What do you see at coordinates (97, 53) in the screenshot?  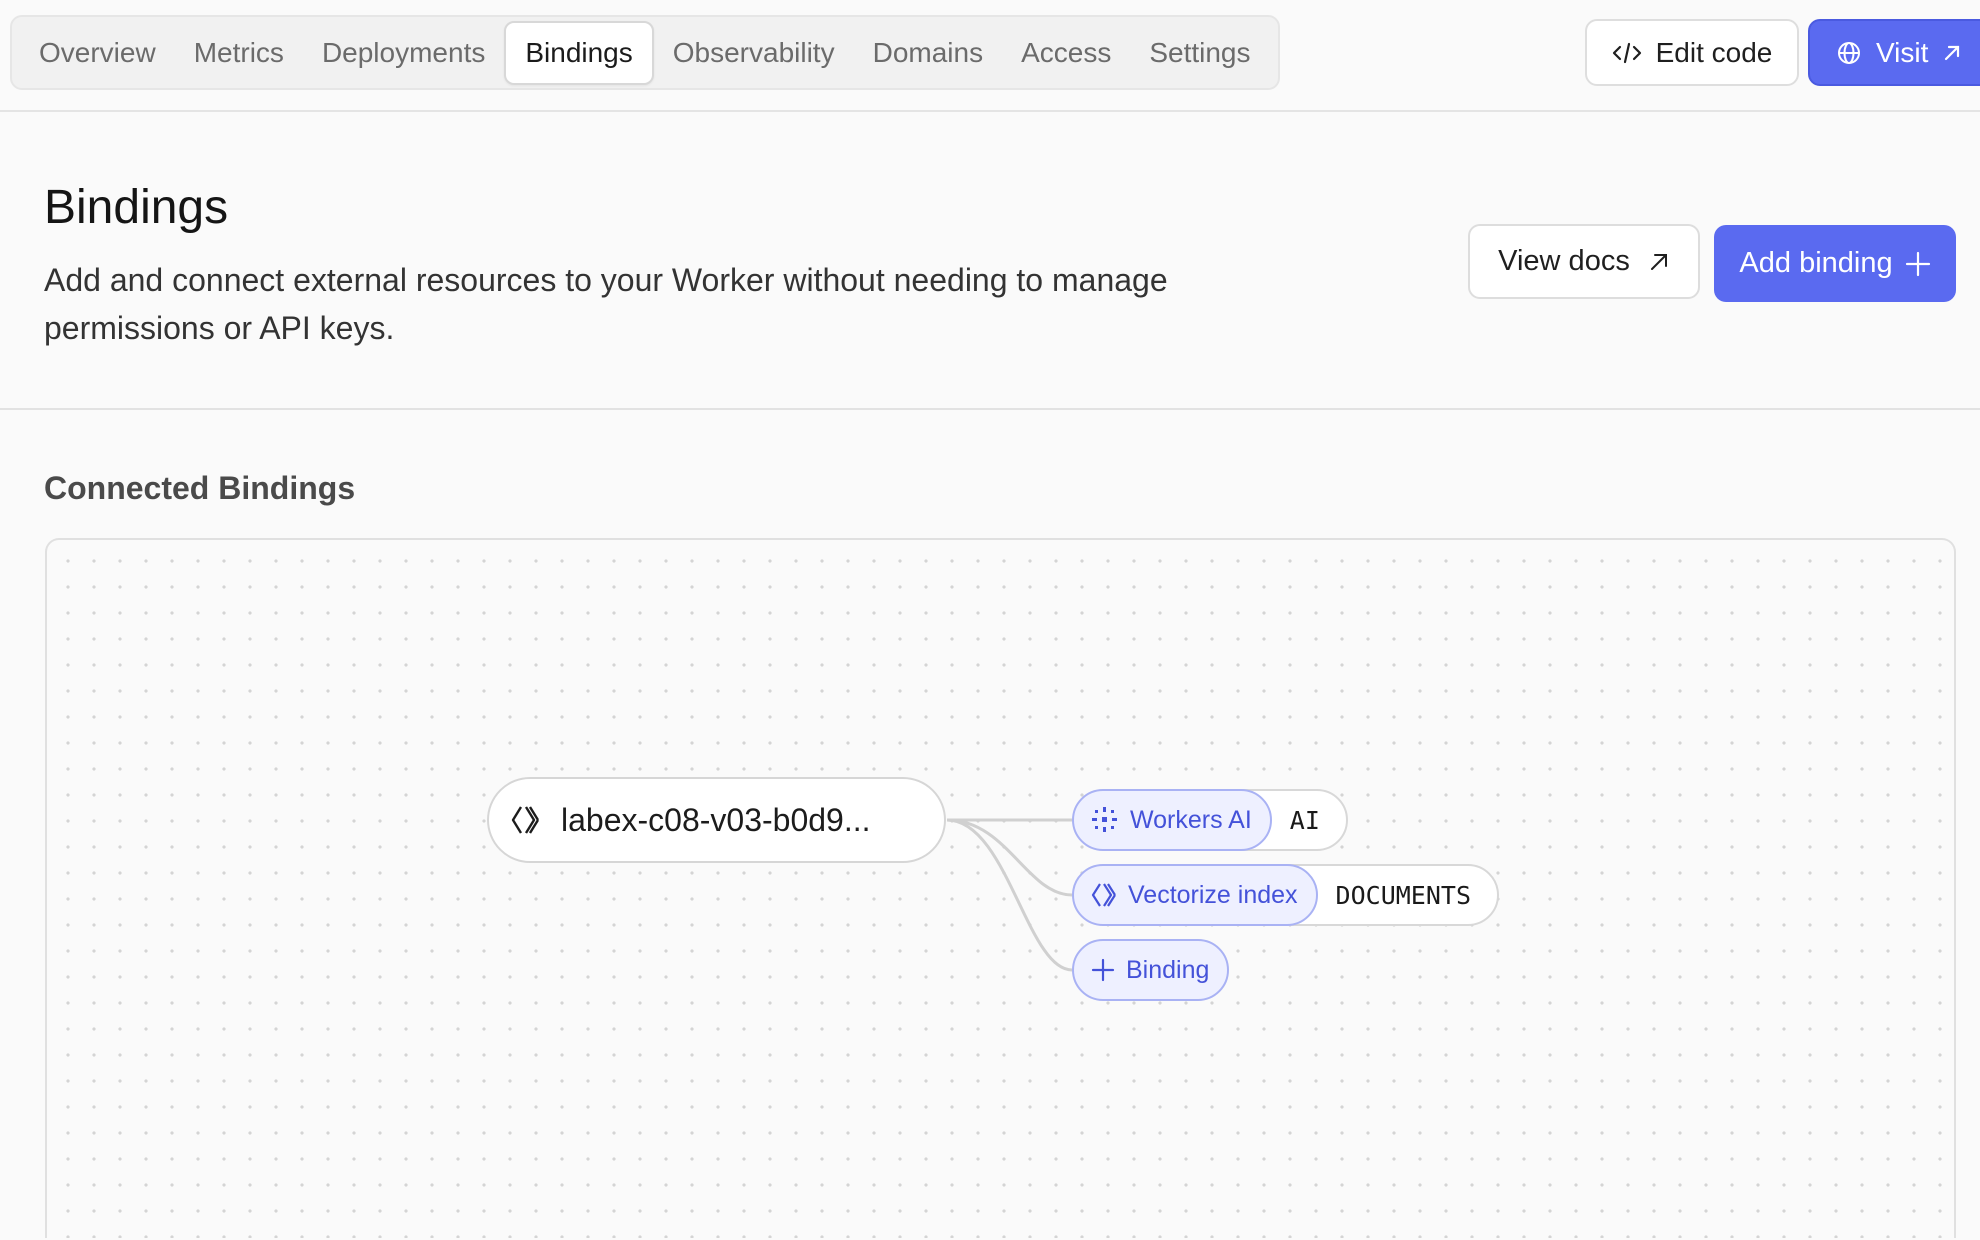 I see `tab-overview: Overview` at bounding box center [97, 53].